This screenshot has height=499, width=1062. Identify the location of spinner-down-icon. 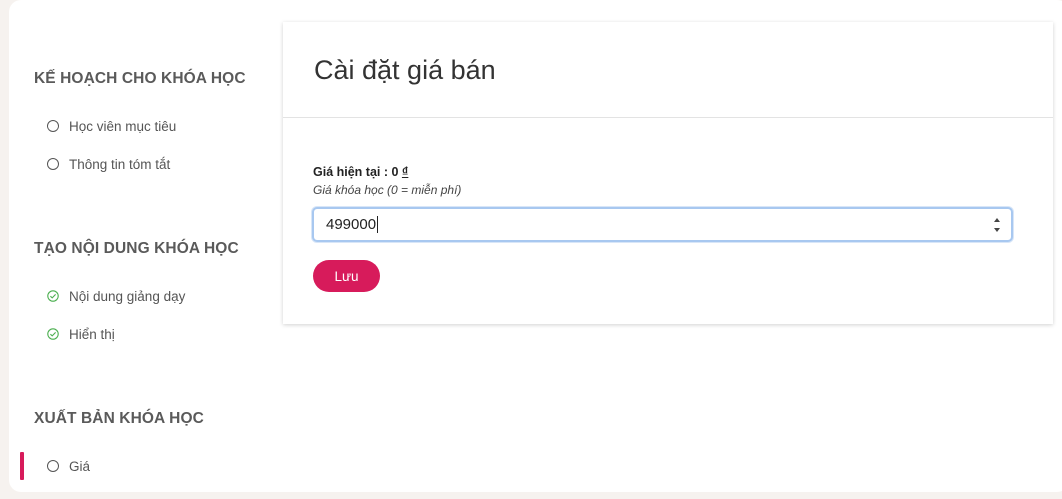
(997, 230).